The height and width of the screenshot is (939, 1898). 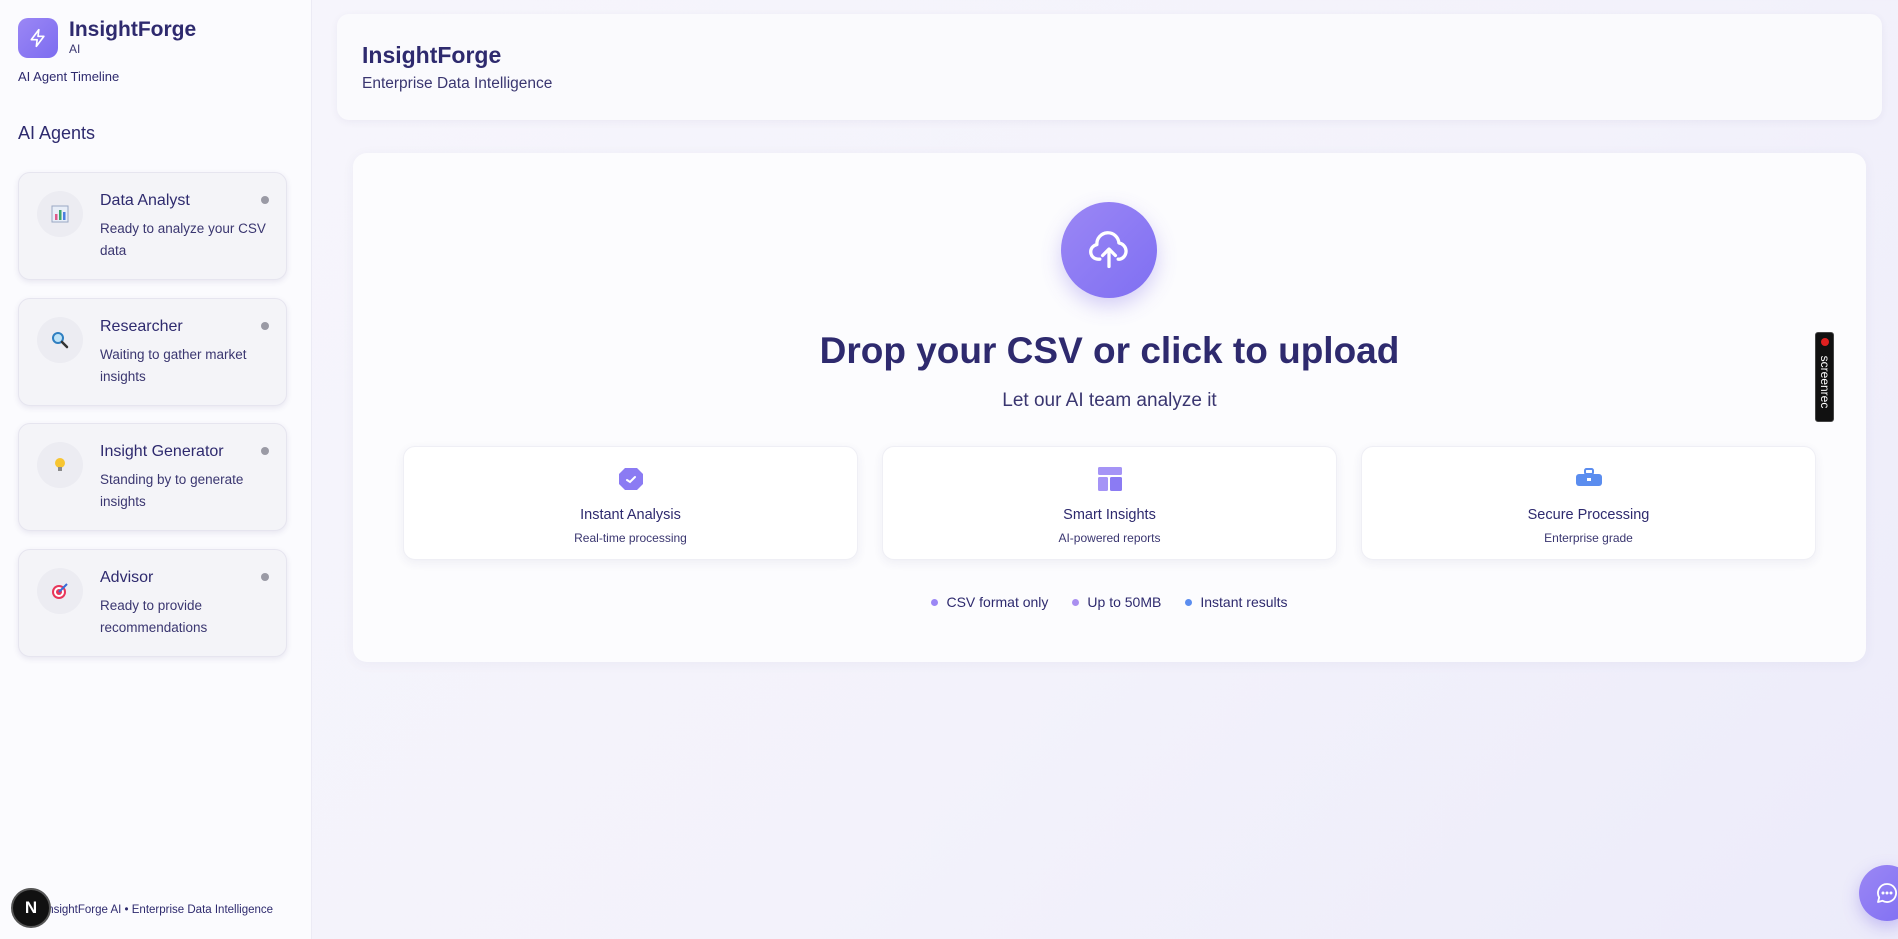 What do you see at coordinates (432, 55) in the screenshot?
I see `page-title: InsightForge` at bounding box center [432, 55].